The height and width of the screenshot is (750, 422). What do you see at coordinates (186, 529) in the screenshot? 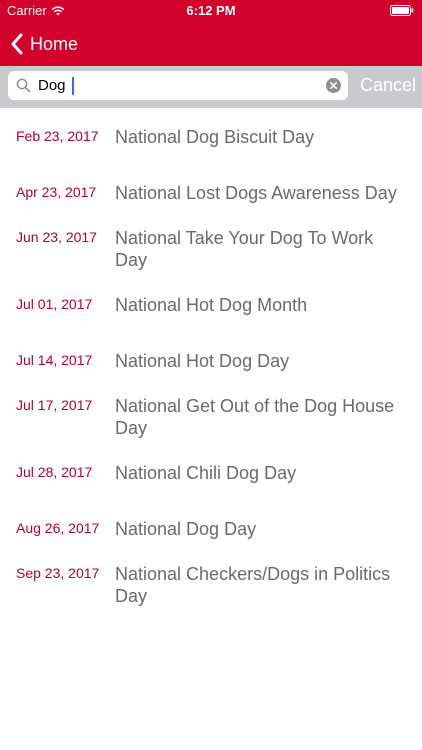
I see `item-title: National Dog Day` at bounding box center [186, 529].